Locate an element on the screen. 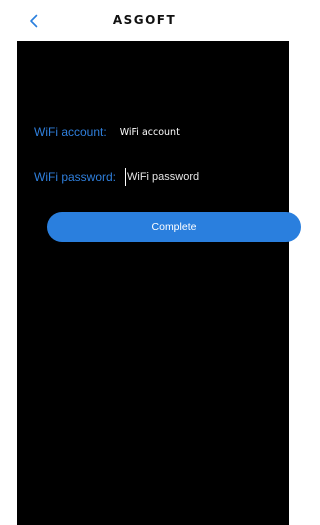 Image resolution: width=320 pixels, height=525 pixels. wifi-account-row: WiFi account is located at coordinates (107, 132).